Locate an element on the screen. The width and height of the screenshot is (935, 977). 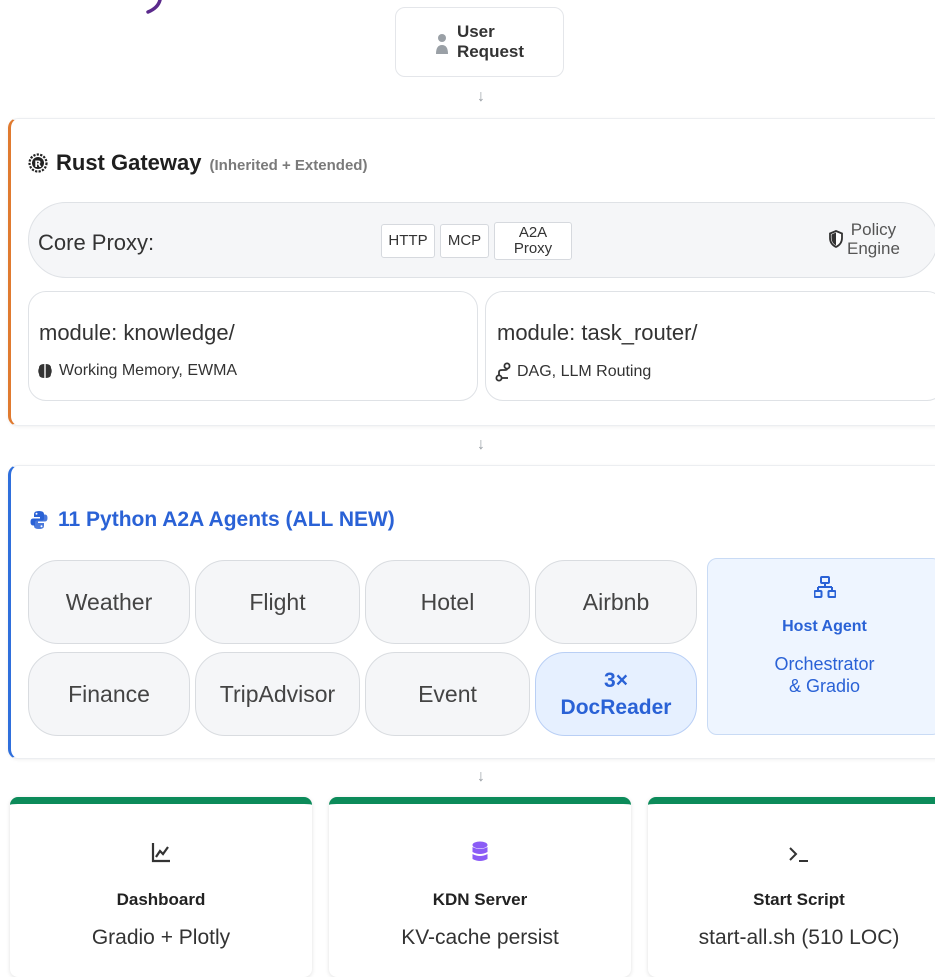
user-label-2: Request is located at coordinates (490, 51).